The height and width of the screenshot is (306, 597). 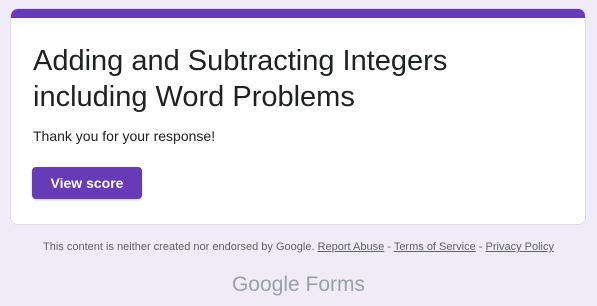 What do you see at coordinates (435, 247) in the screenshot?
I see `terms-of-service-link: Terms of Service` at bounding box center [435, 247].